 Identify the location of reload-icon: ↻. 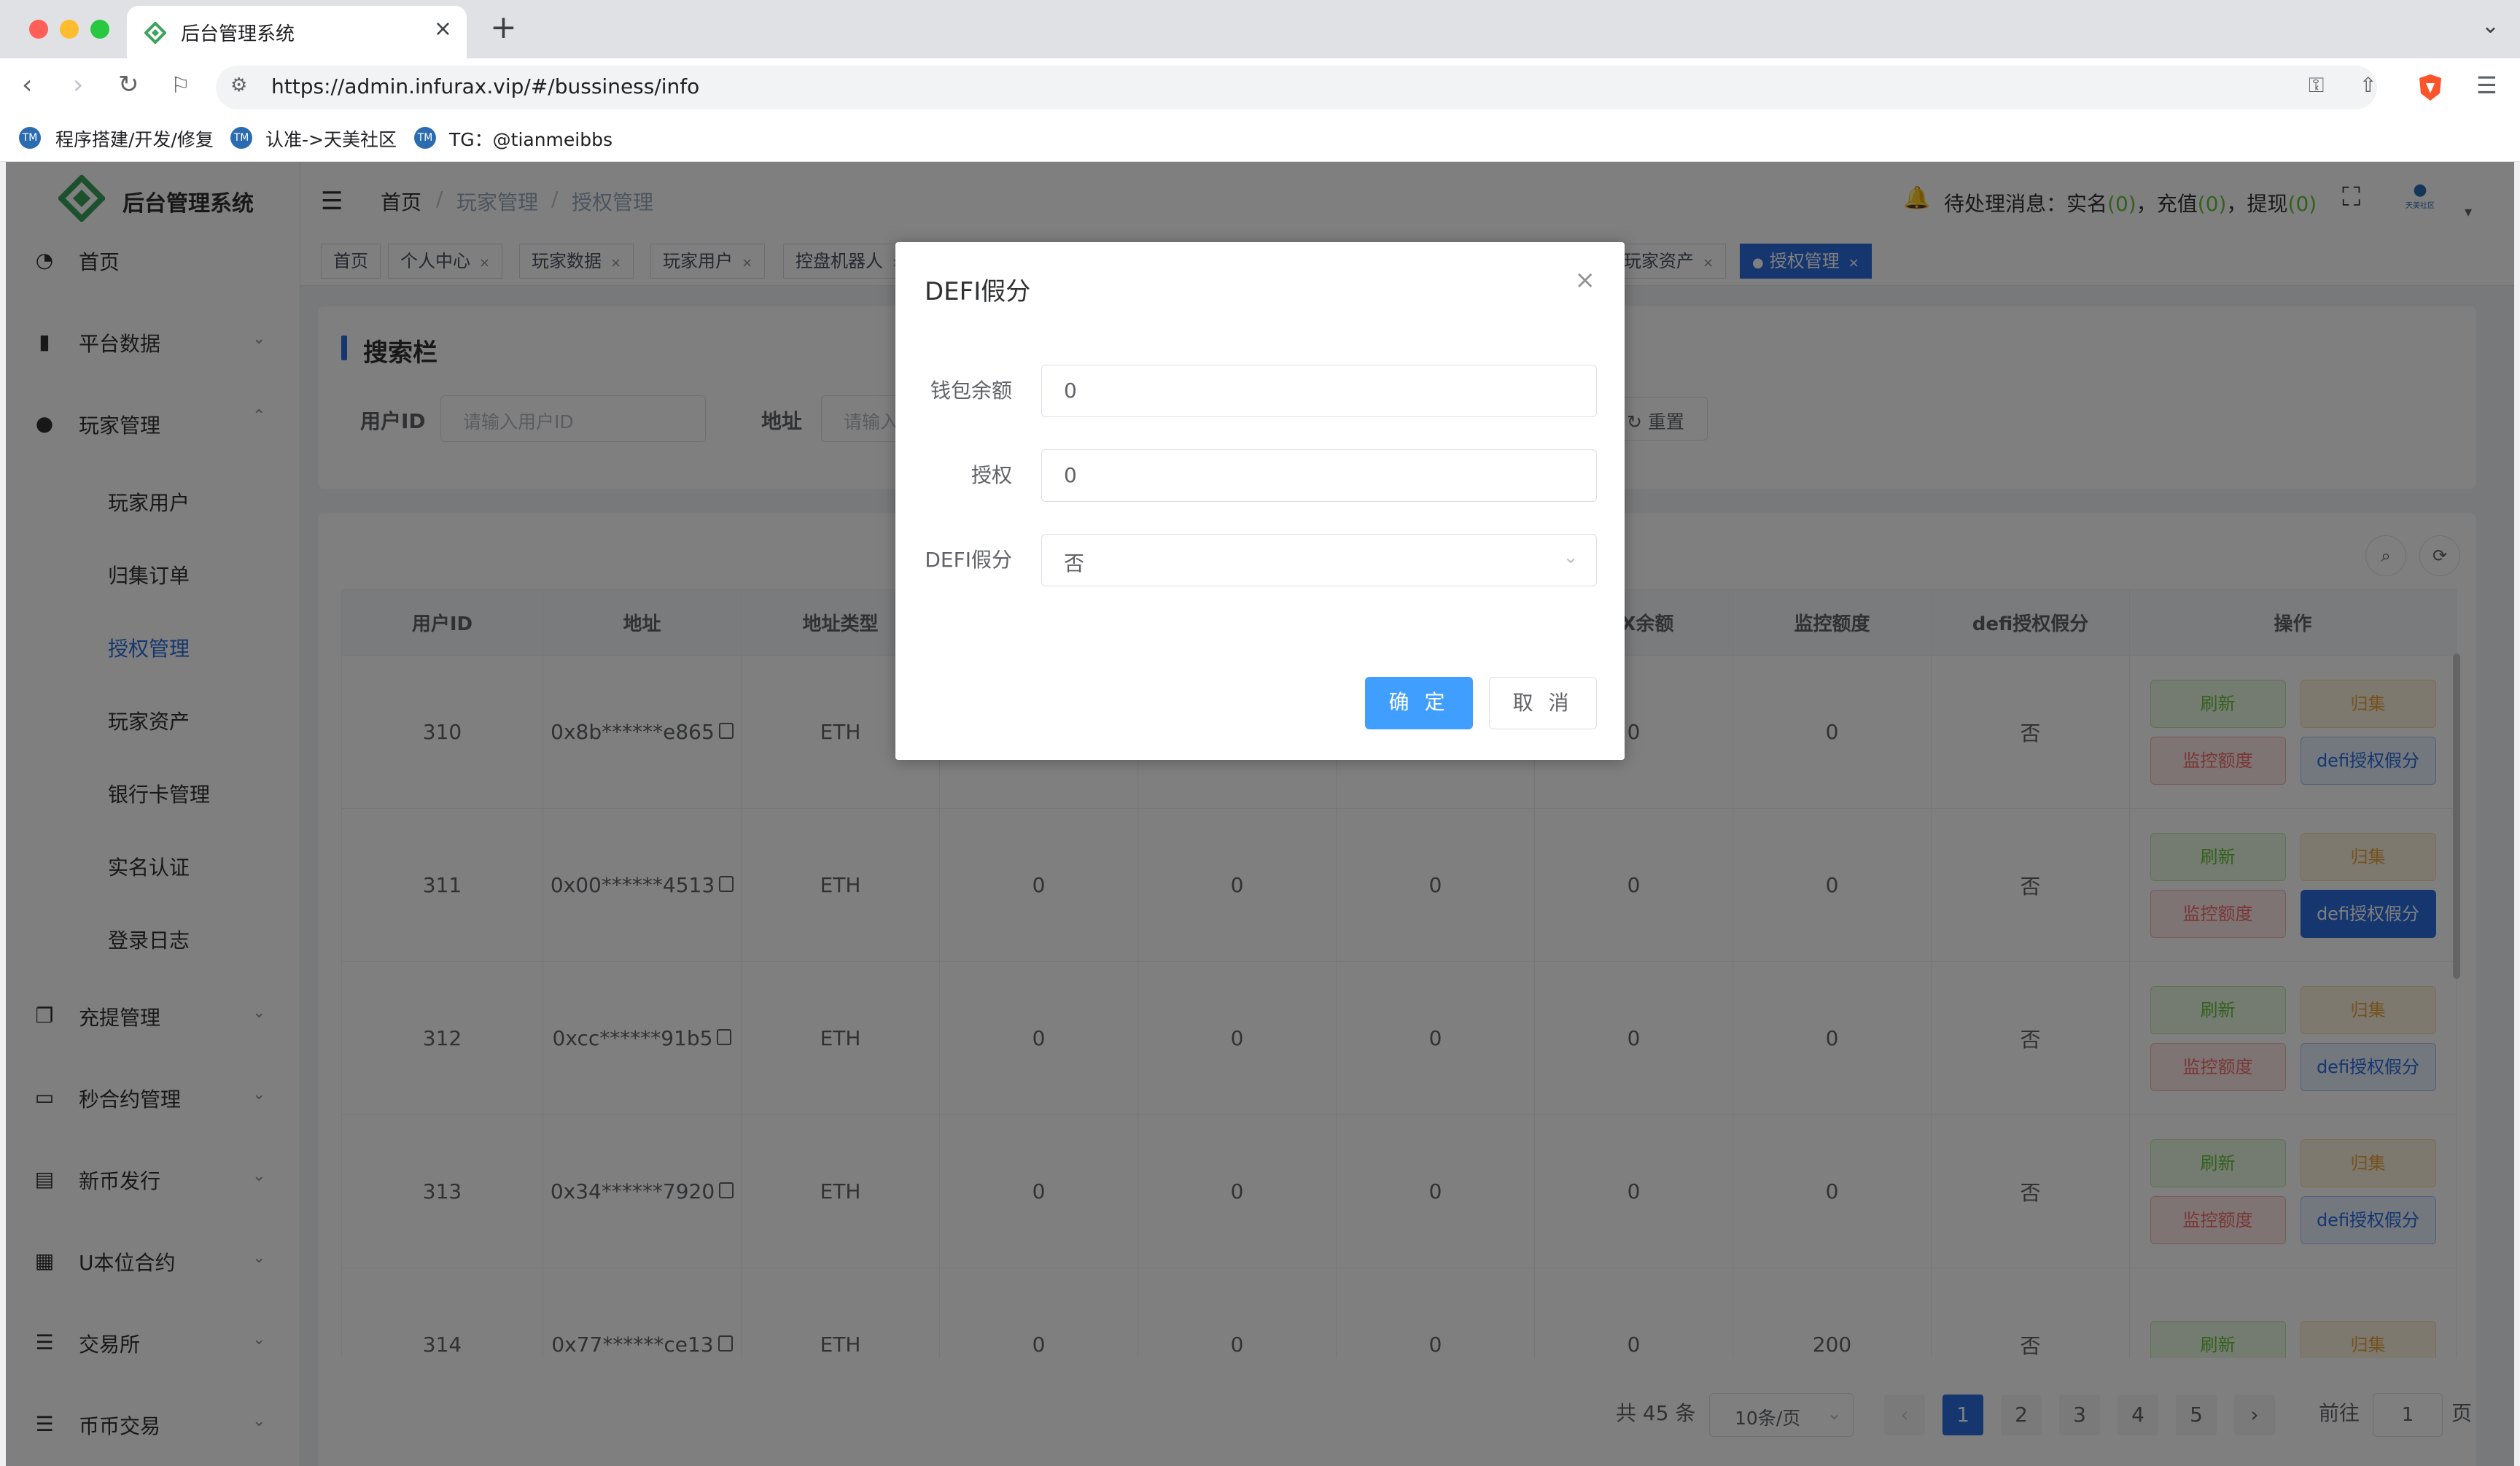
(128, 84).